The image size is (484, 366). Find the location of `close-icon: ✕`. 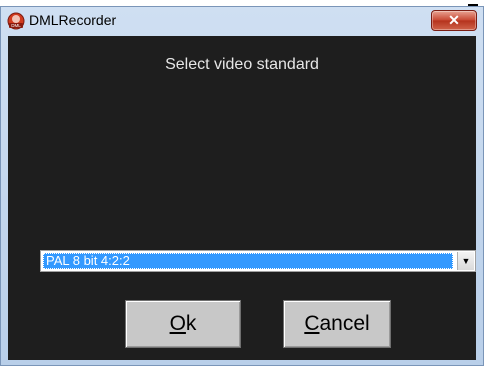

close-icon: ✕ is located at coordinates (454, 20).